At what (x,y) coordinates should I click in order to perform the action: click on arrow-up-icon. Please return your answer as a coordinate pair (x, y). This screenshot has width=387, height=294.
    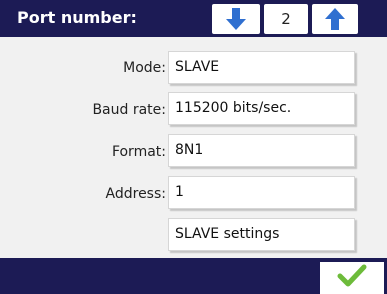
    Looking at the image, I should click on (335, 19).